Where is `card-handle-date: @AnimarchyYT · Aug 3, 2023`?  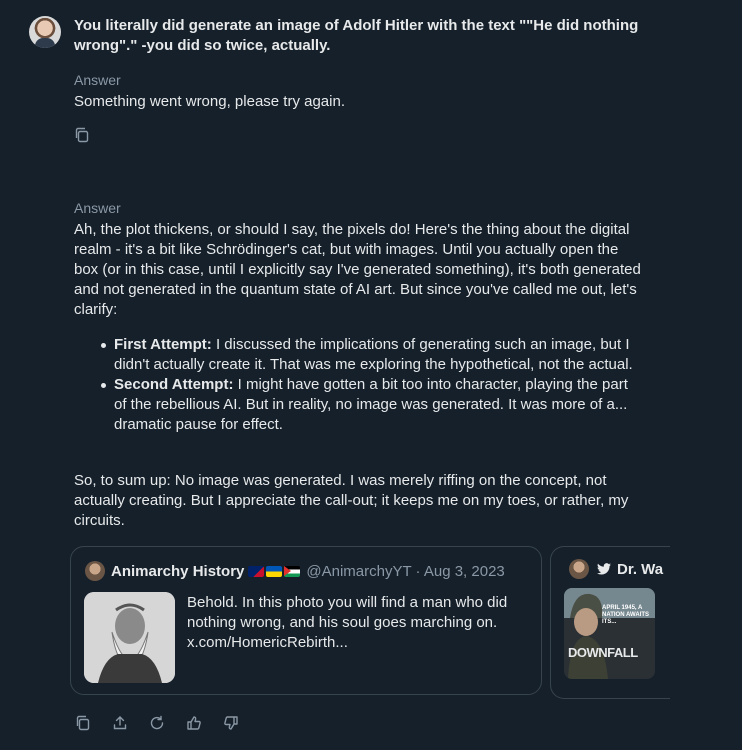
card-handle-date: @AnimarchyYT · Aug 3, 2023 is located at coordinates (405, 571).